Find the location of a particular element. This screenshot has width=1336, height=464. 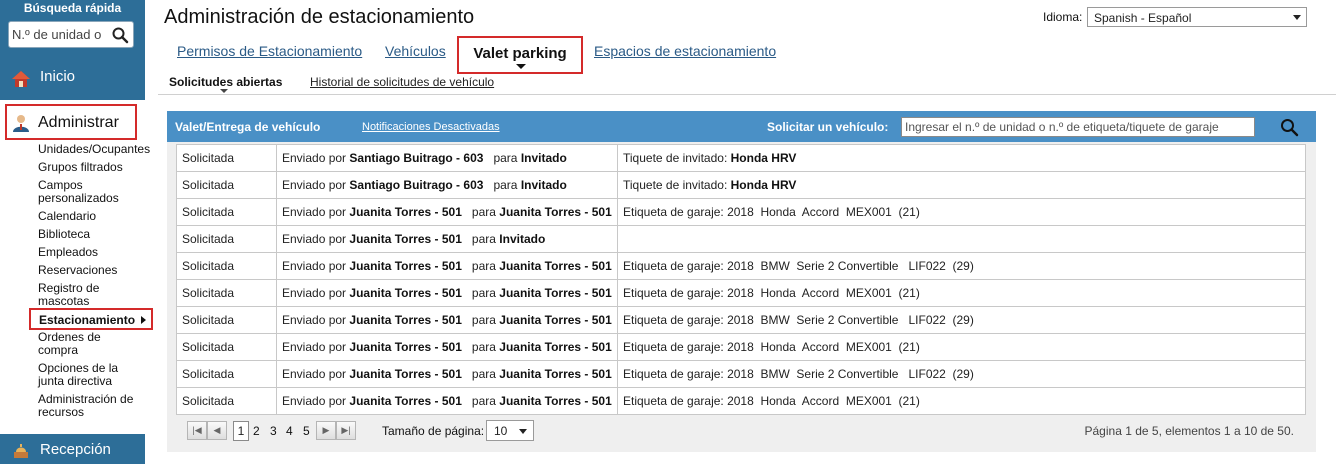

page-title: Administración de estacionamiento is located at coordinates (319, 17).